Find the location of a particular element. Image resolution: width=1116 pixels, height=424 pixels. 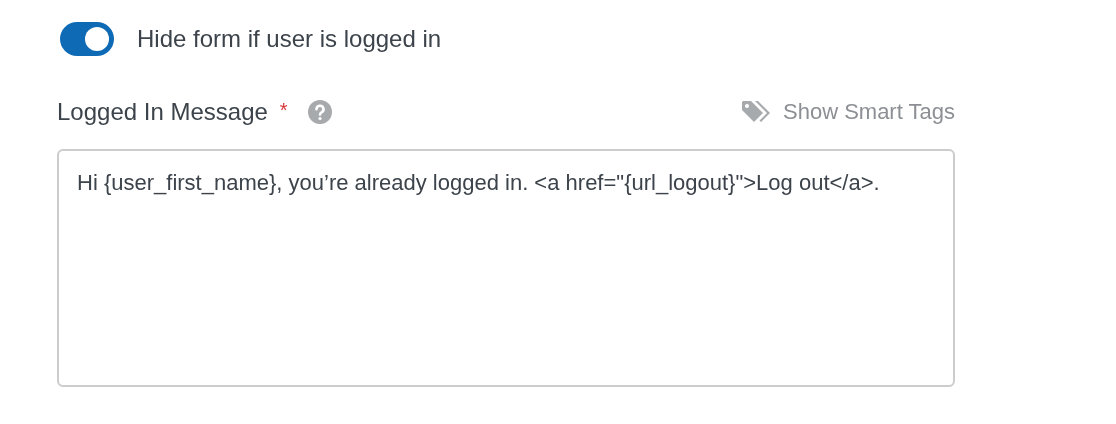

required-mark: * is located at coordinates (283, 110).